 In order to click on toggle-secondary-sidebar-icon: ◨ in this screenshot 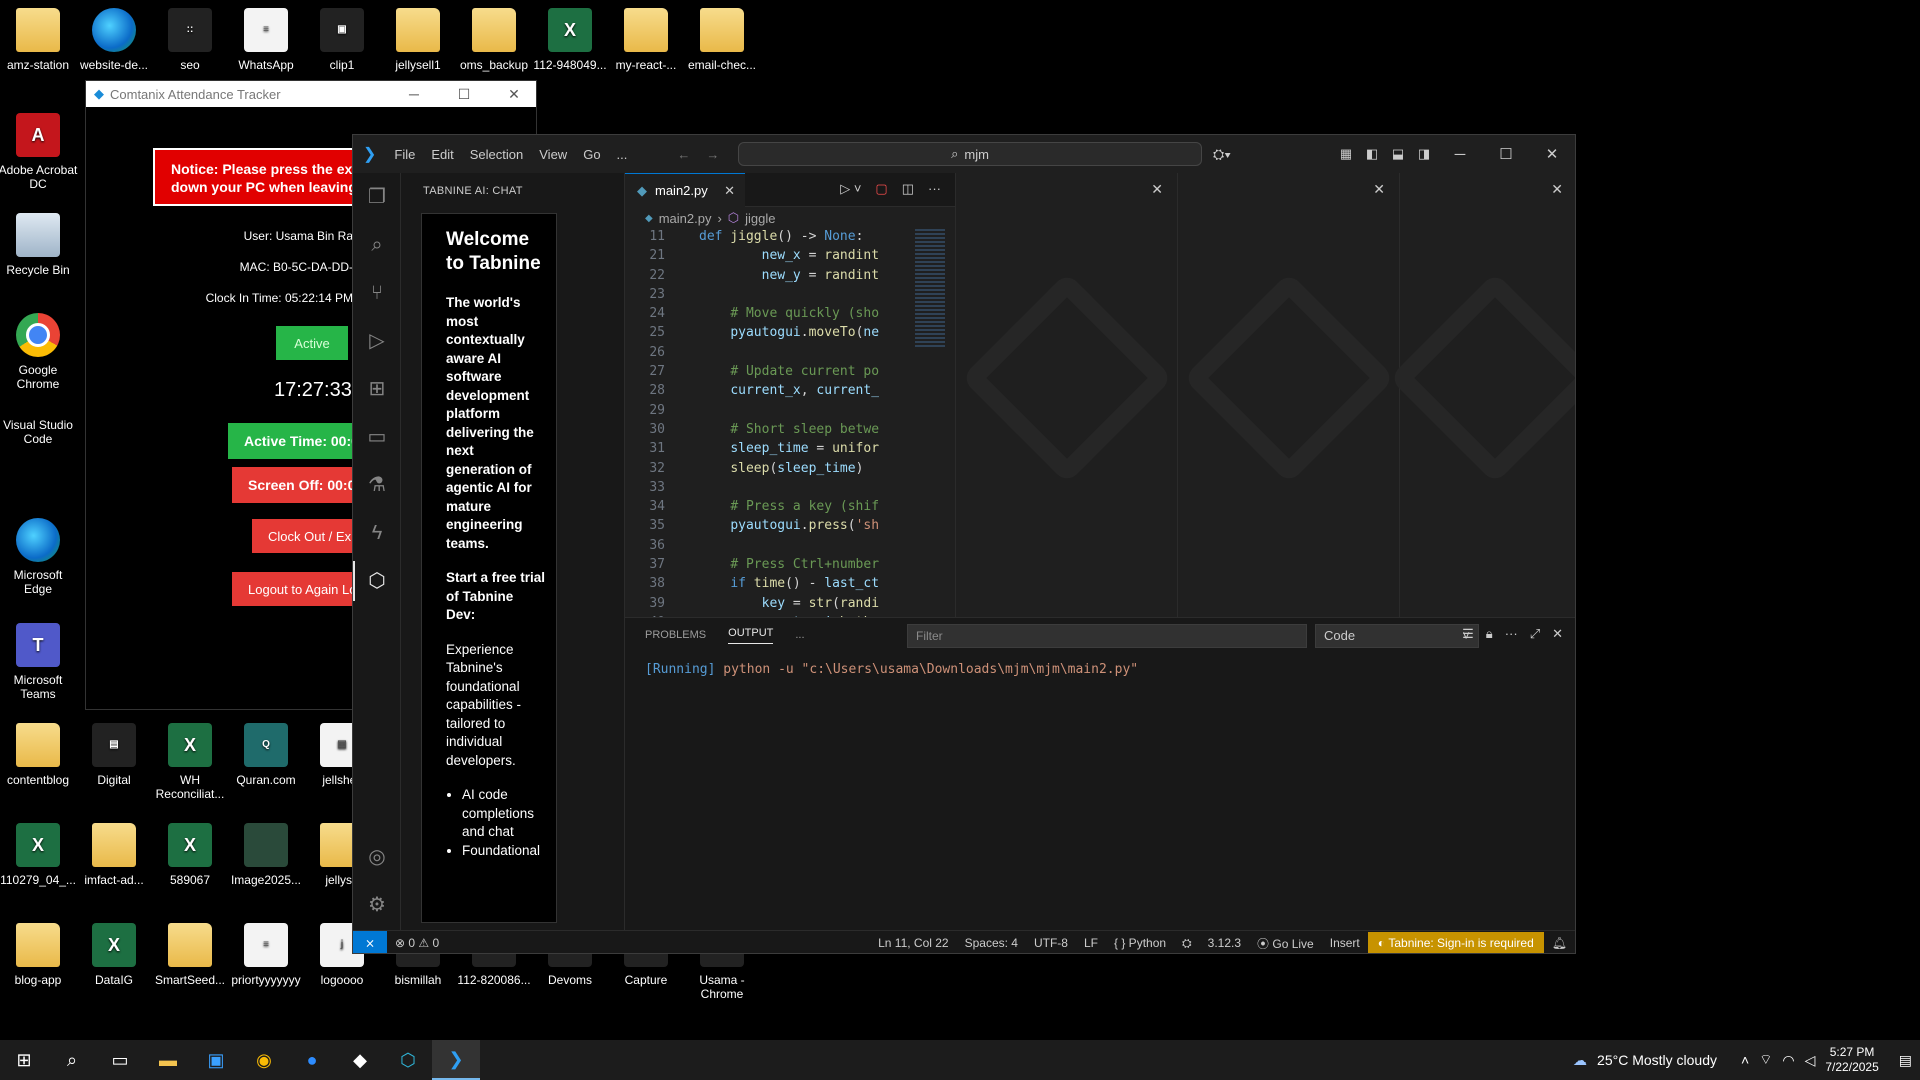, I will do `click(1424, 154)`.